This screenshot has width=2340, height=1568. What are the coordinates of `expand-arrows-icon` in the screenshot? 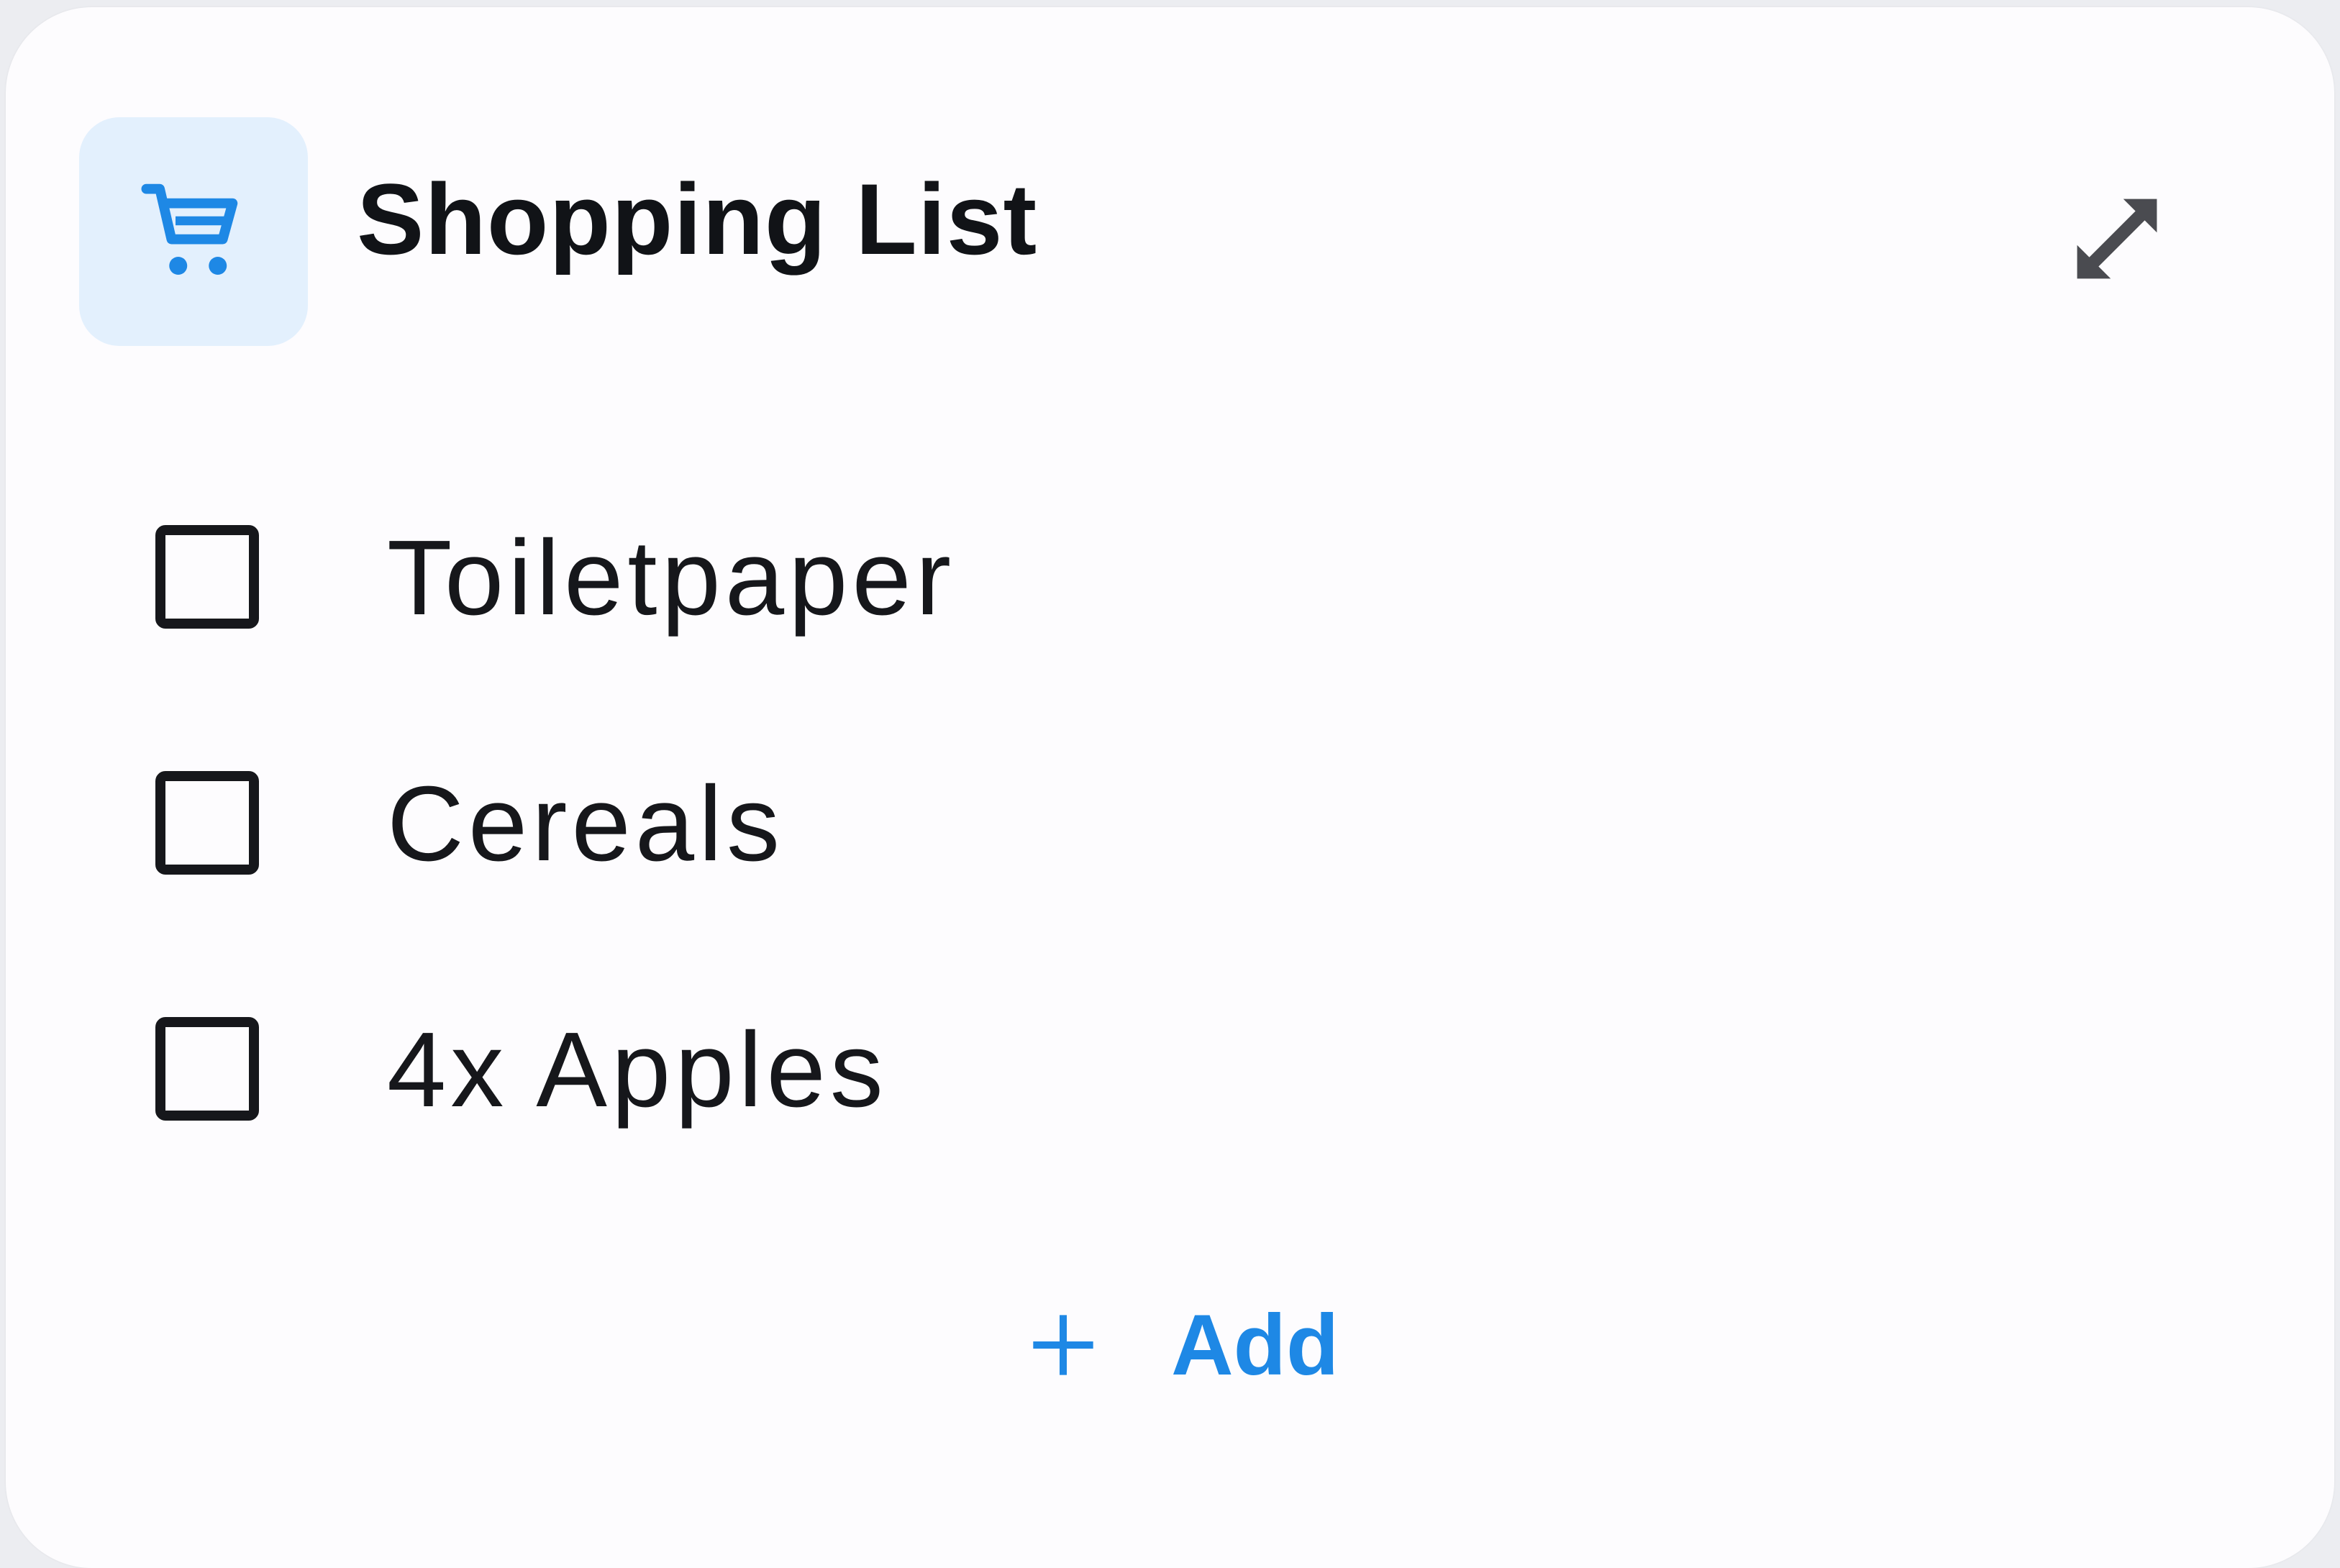 It's located at (2117, 239).